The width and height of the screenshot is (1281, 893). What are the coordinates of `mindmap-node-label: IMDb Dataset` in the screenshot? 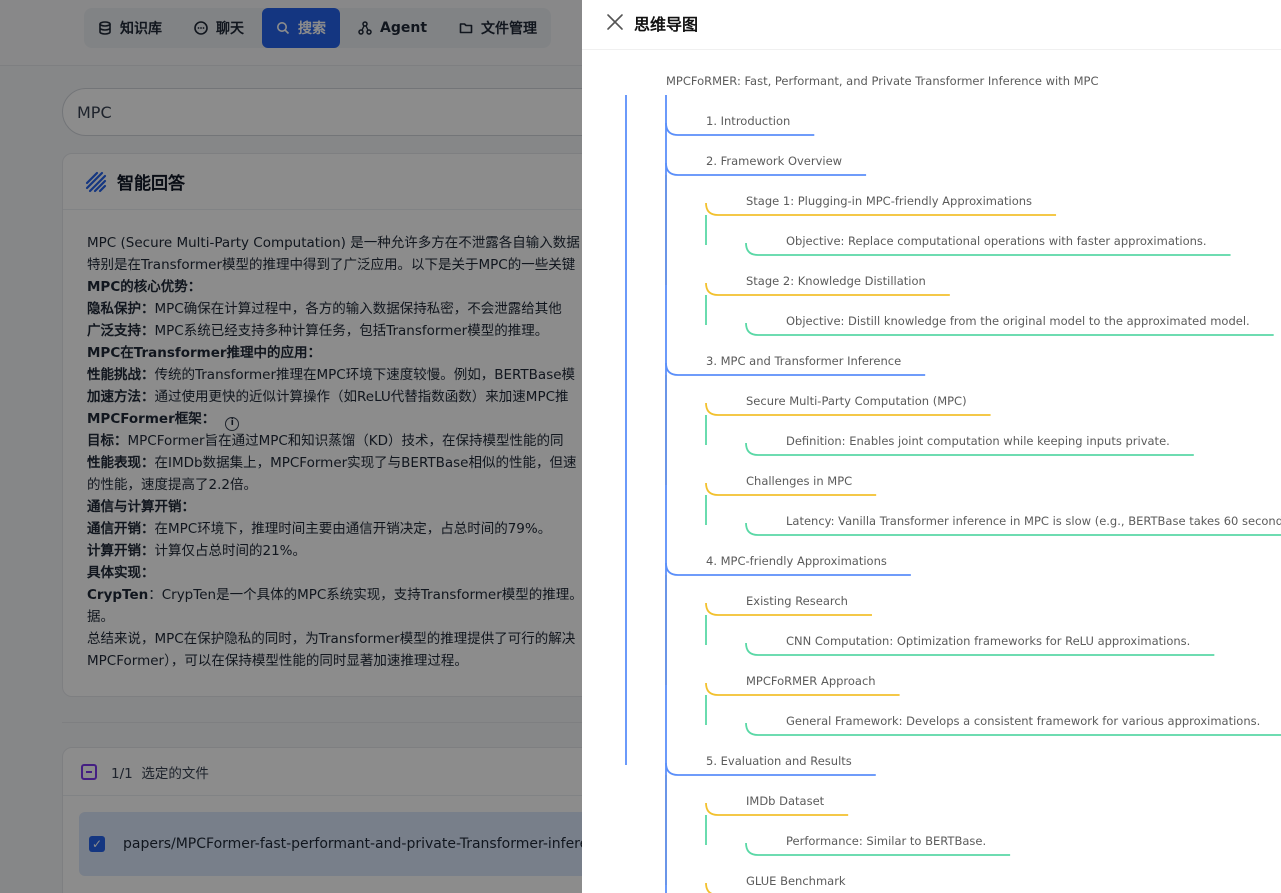 It's located at (785, 801).